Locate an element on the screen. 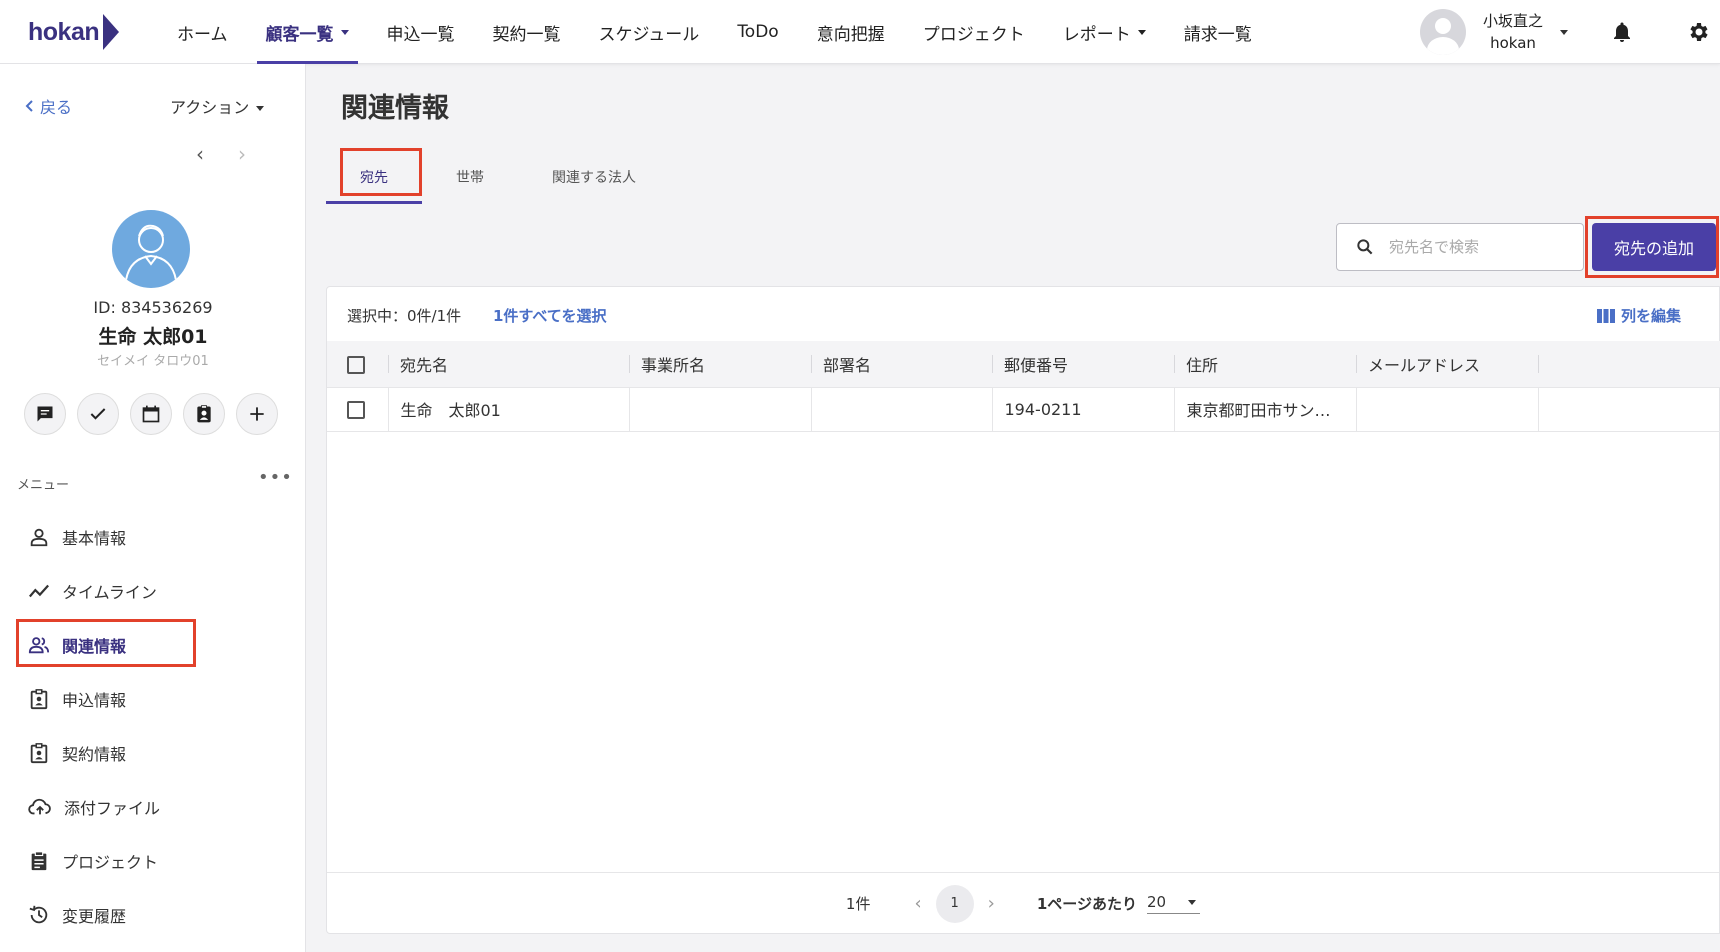  message-icon is located at coordinates (45, 414).